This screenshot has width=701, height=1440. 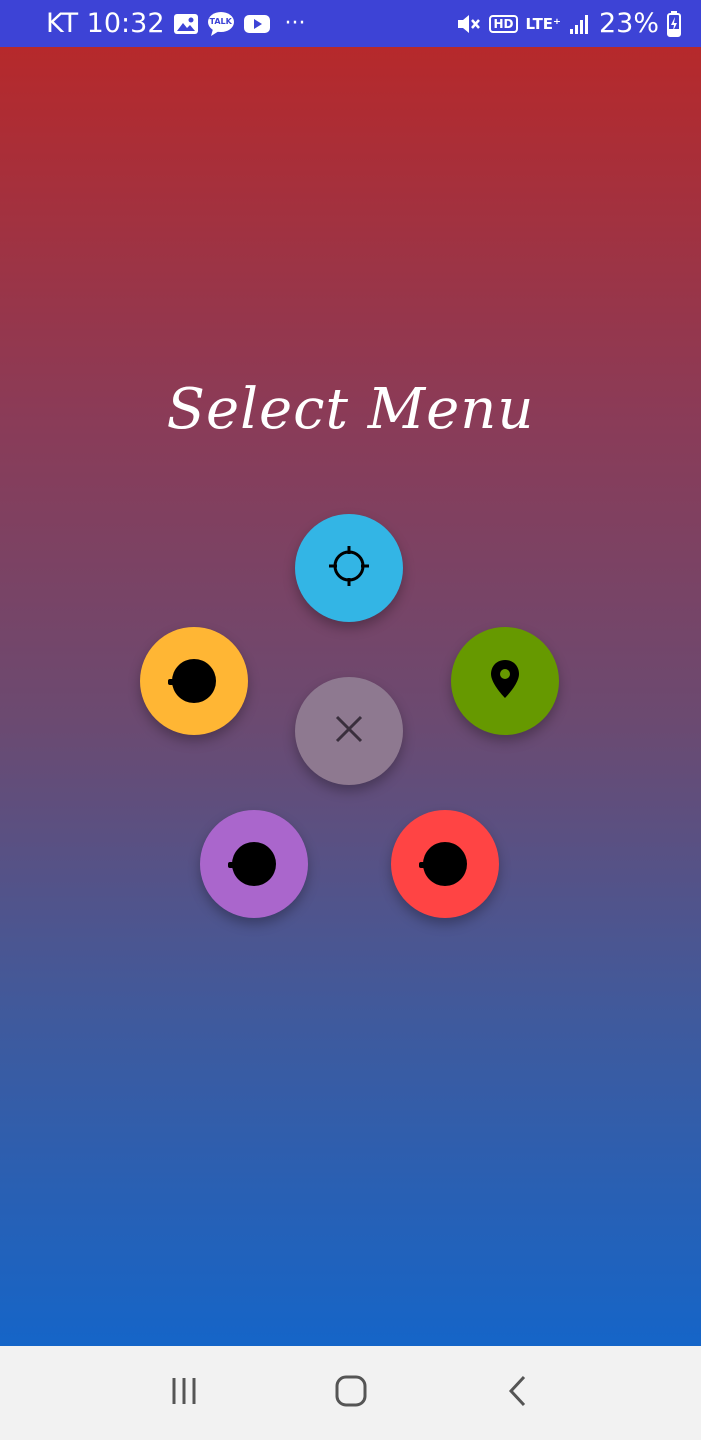 I want to click on location-menu-button, so click(x=505, y=681).